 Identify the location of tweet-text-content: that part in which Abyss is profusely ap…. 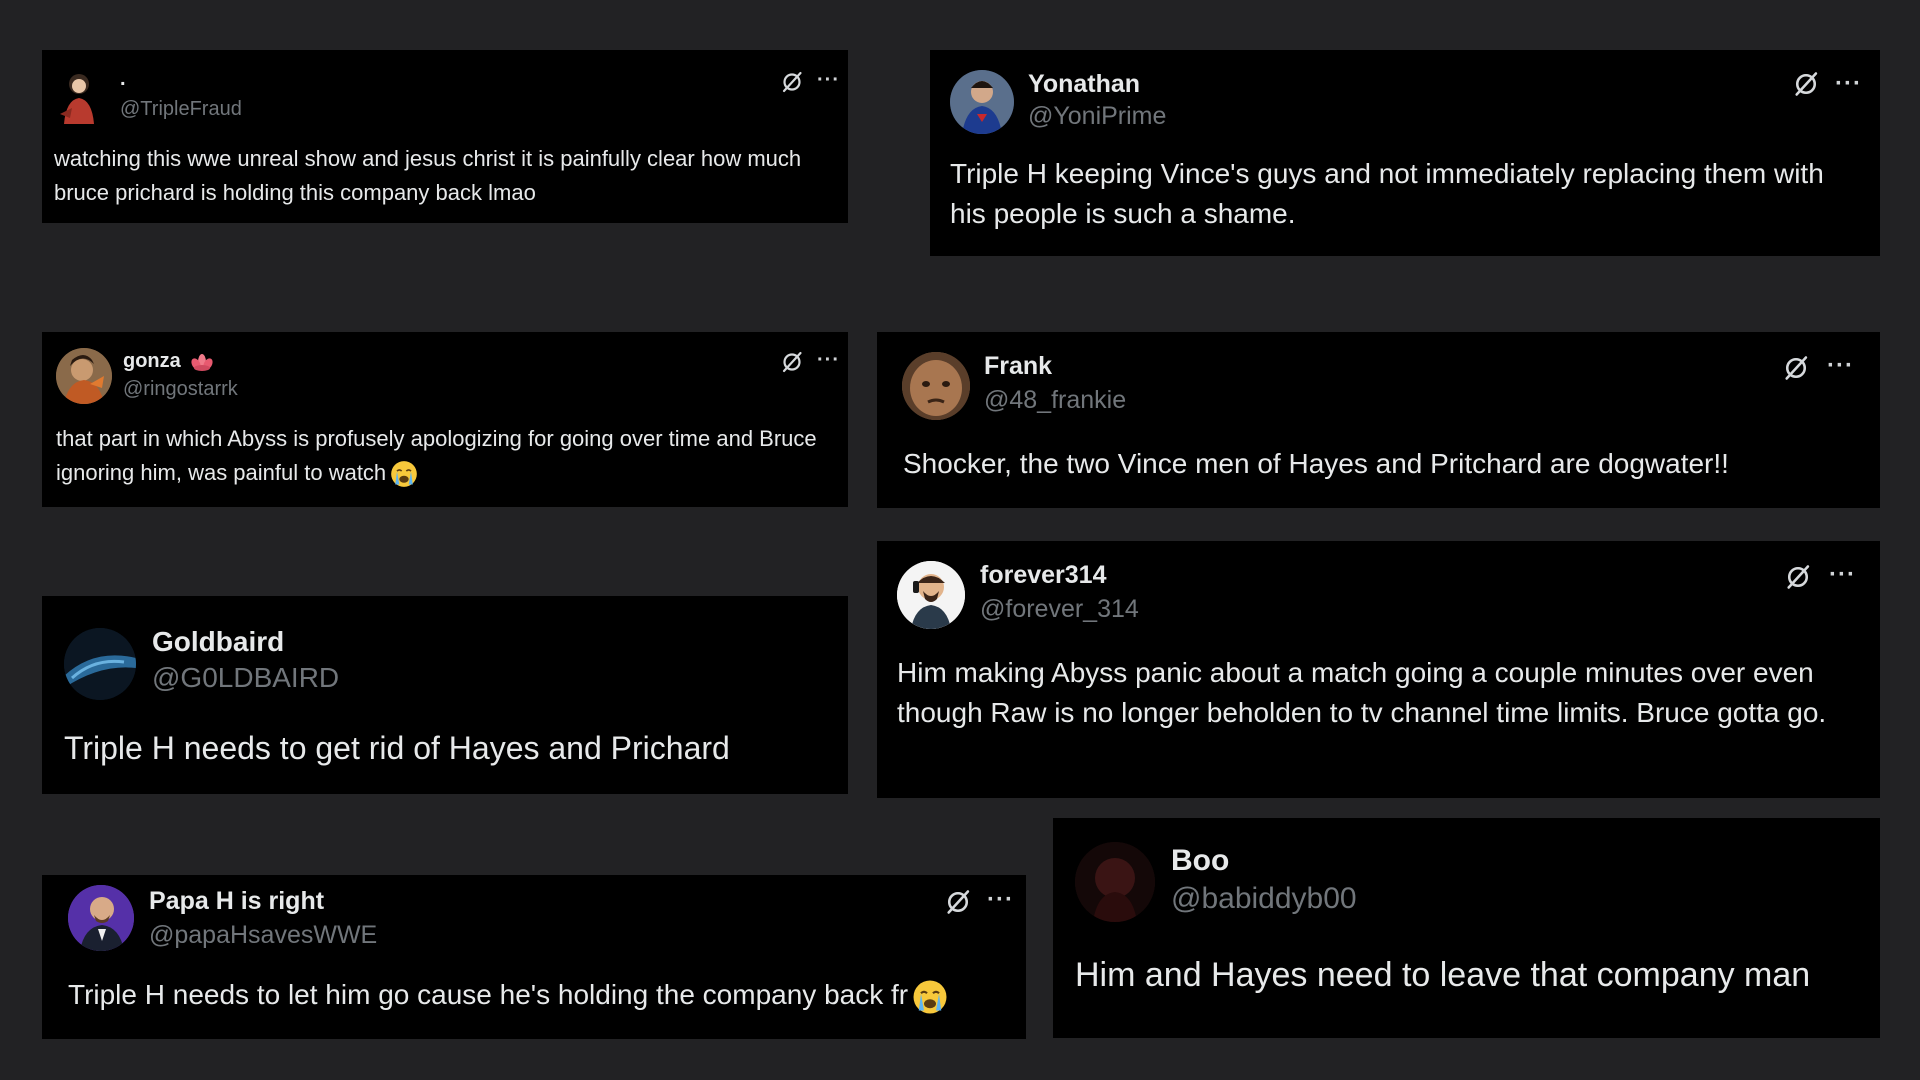
(436, 455).